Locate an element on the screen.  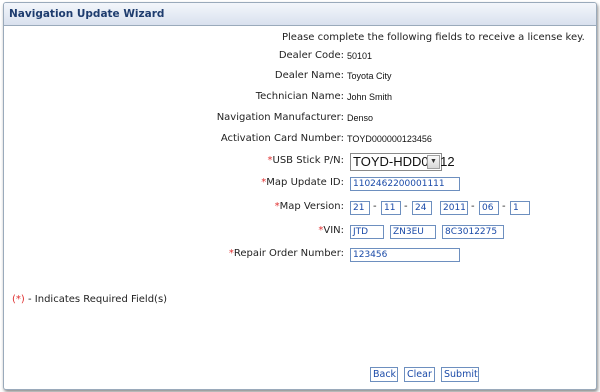
submit-button: Submit is located at coordinates (460, 374).